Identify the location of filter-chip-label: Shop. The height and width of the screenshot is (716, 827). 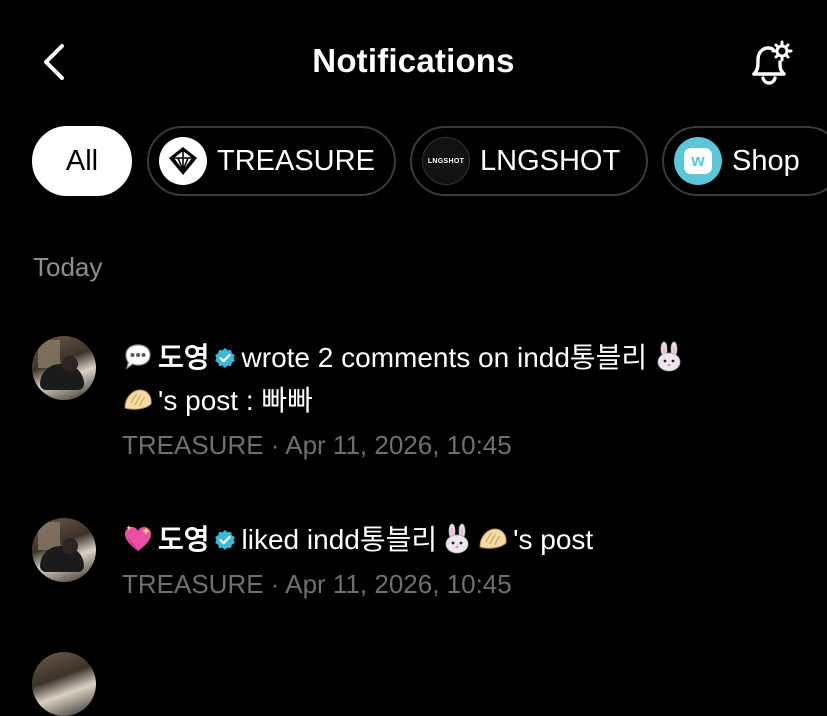
(766, 160).